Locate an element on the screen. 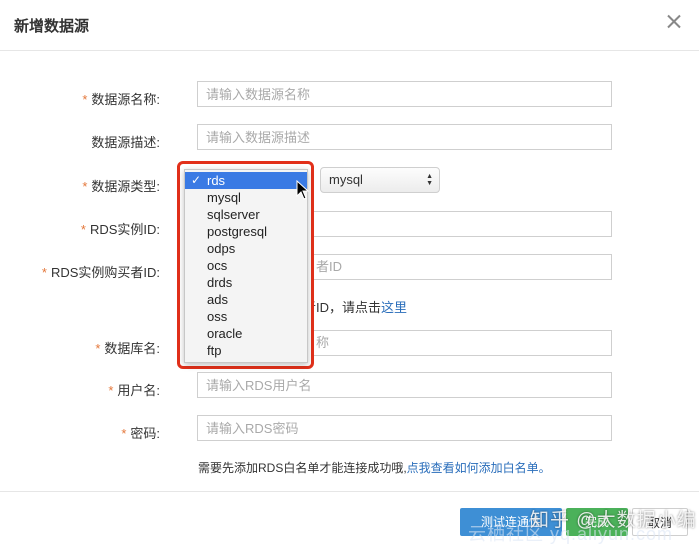  rds-buyer-placeholder: 者ID is located at coordinates (329, 266).